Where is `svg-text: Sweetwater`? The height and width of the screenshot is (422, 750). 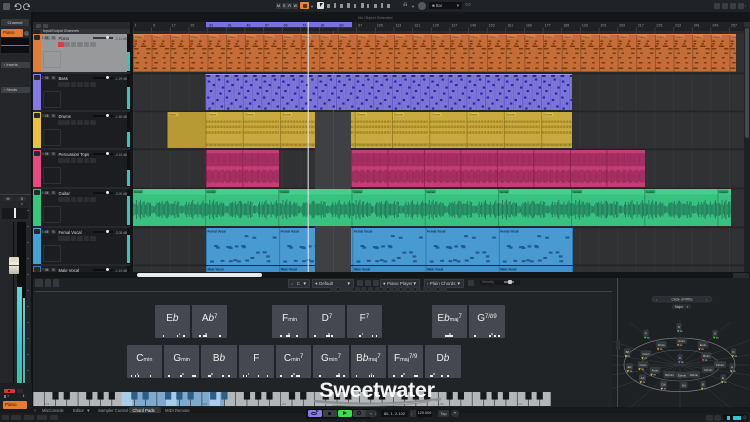 svg-text: Sweetwater is located at coordinates (377, 390).